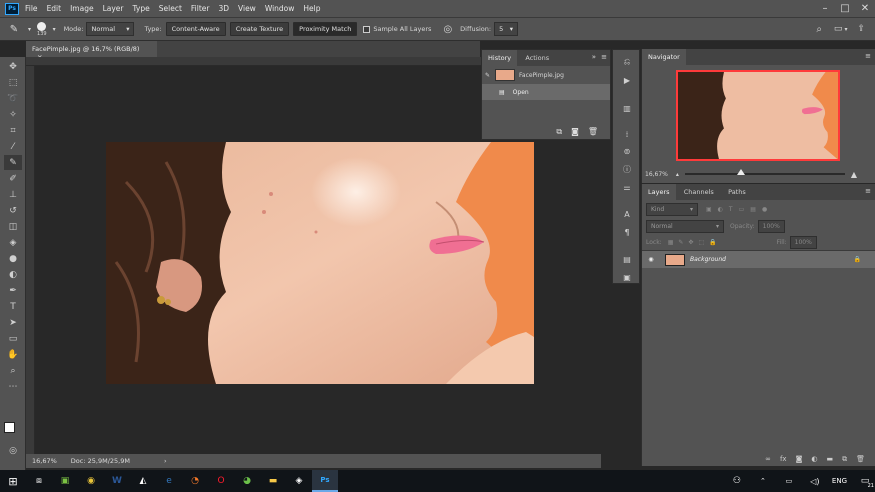  Describe the element at coordinates (13, 66) in the screenshot. I see `move-tool-icon: ✥` at that location.